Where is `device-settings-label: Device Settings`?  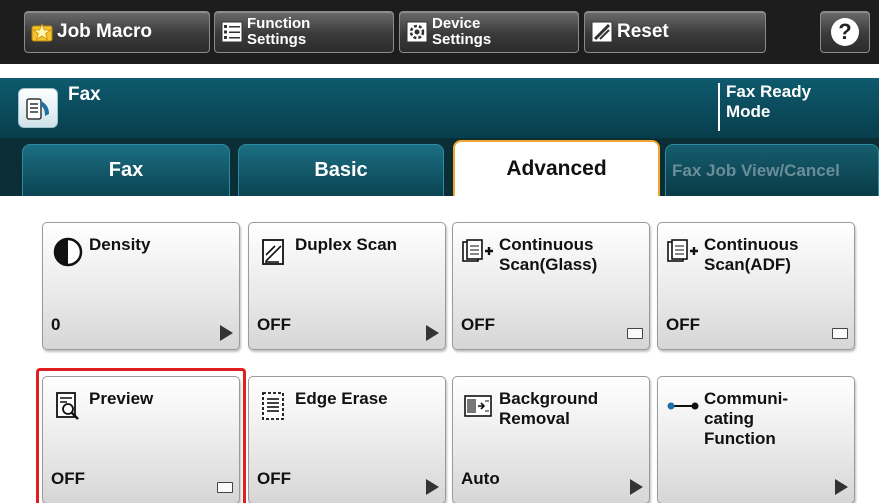
device-settings-label: Device Settings is located at coordinates (461, 32).